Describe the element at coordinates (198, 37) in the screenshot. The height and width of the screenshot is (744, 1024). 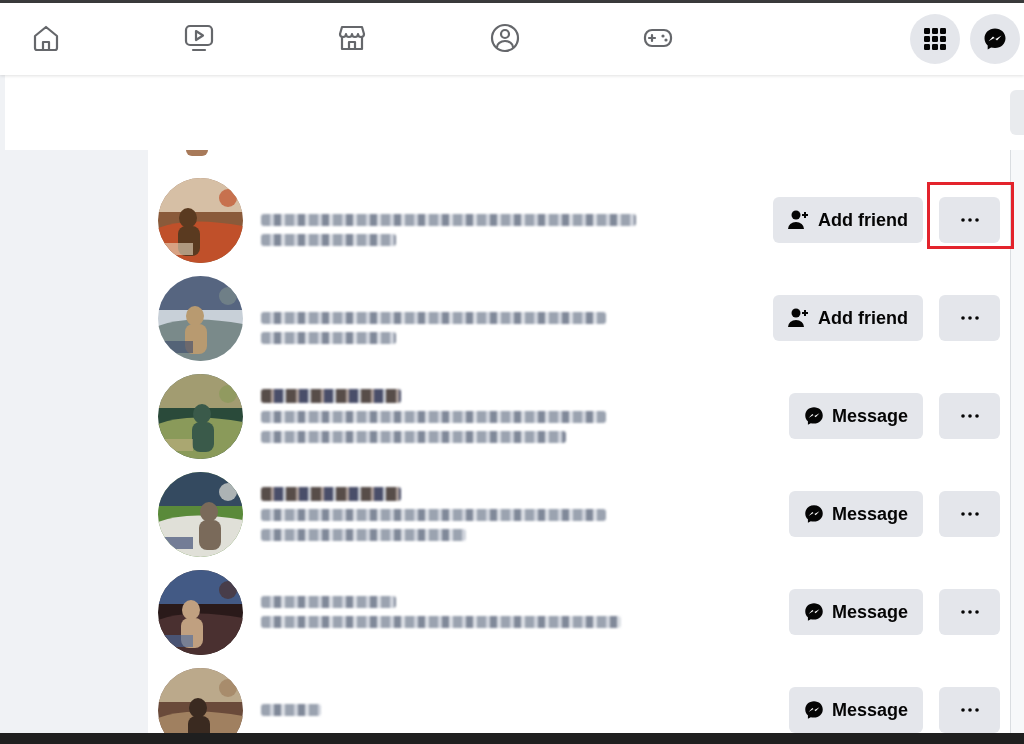
I see `video-icon` at that location.